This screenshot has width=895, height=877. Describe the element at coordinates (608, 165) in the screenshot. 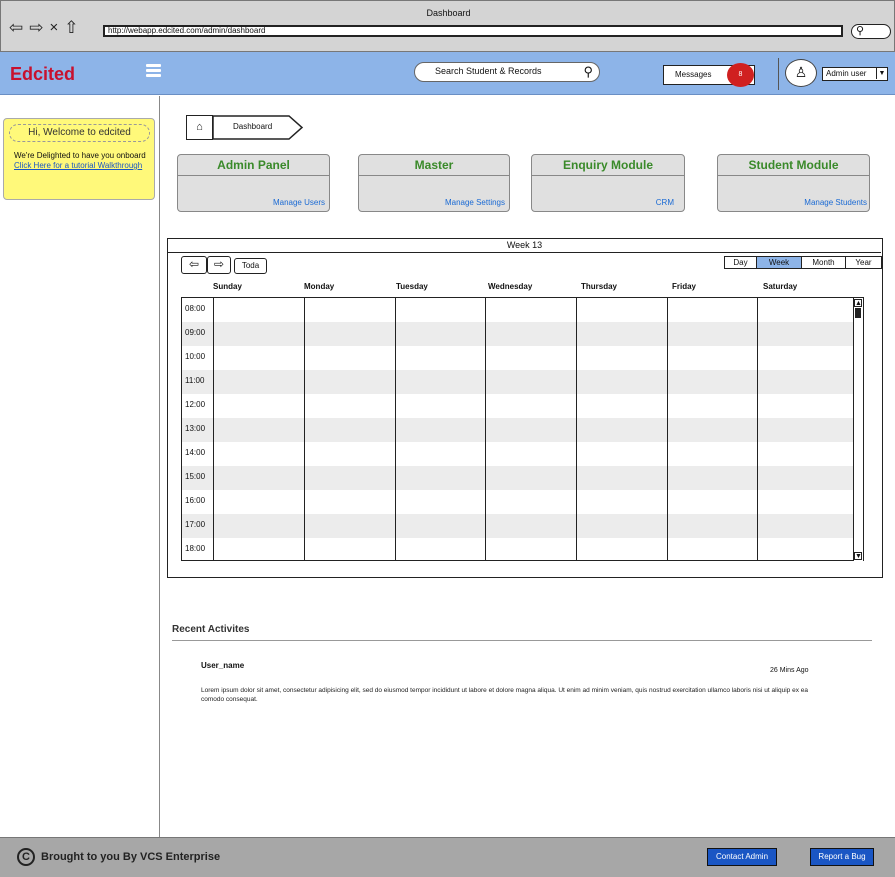

I see `module-title: Enquiry Module` at that location.